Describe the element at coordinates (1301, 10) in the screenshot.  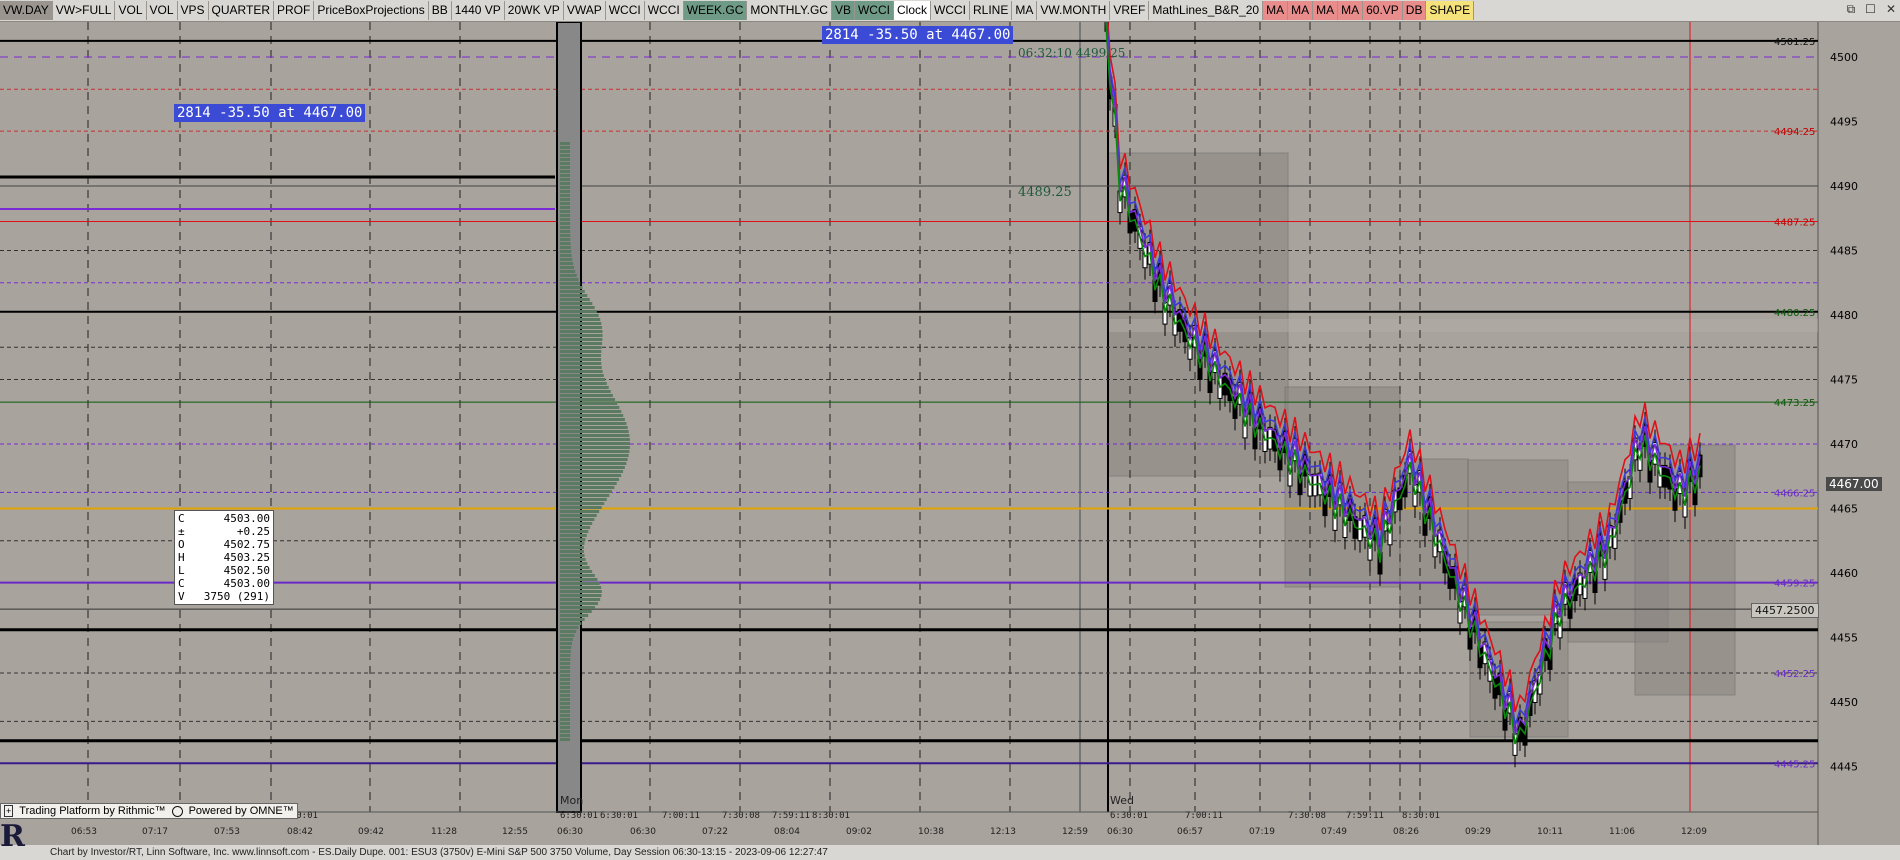
I see `toolbar-button-26: MA` at that location.